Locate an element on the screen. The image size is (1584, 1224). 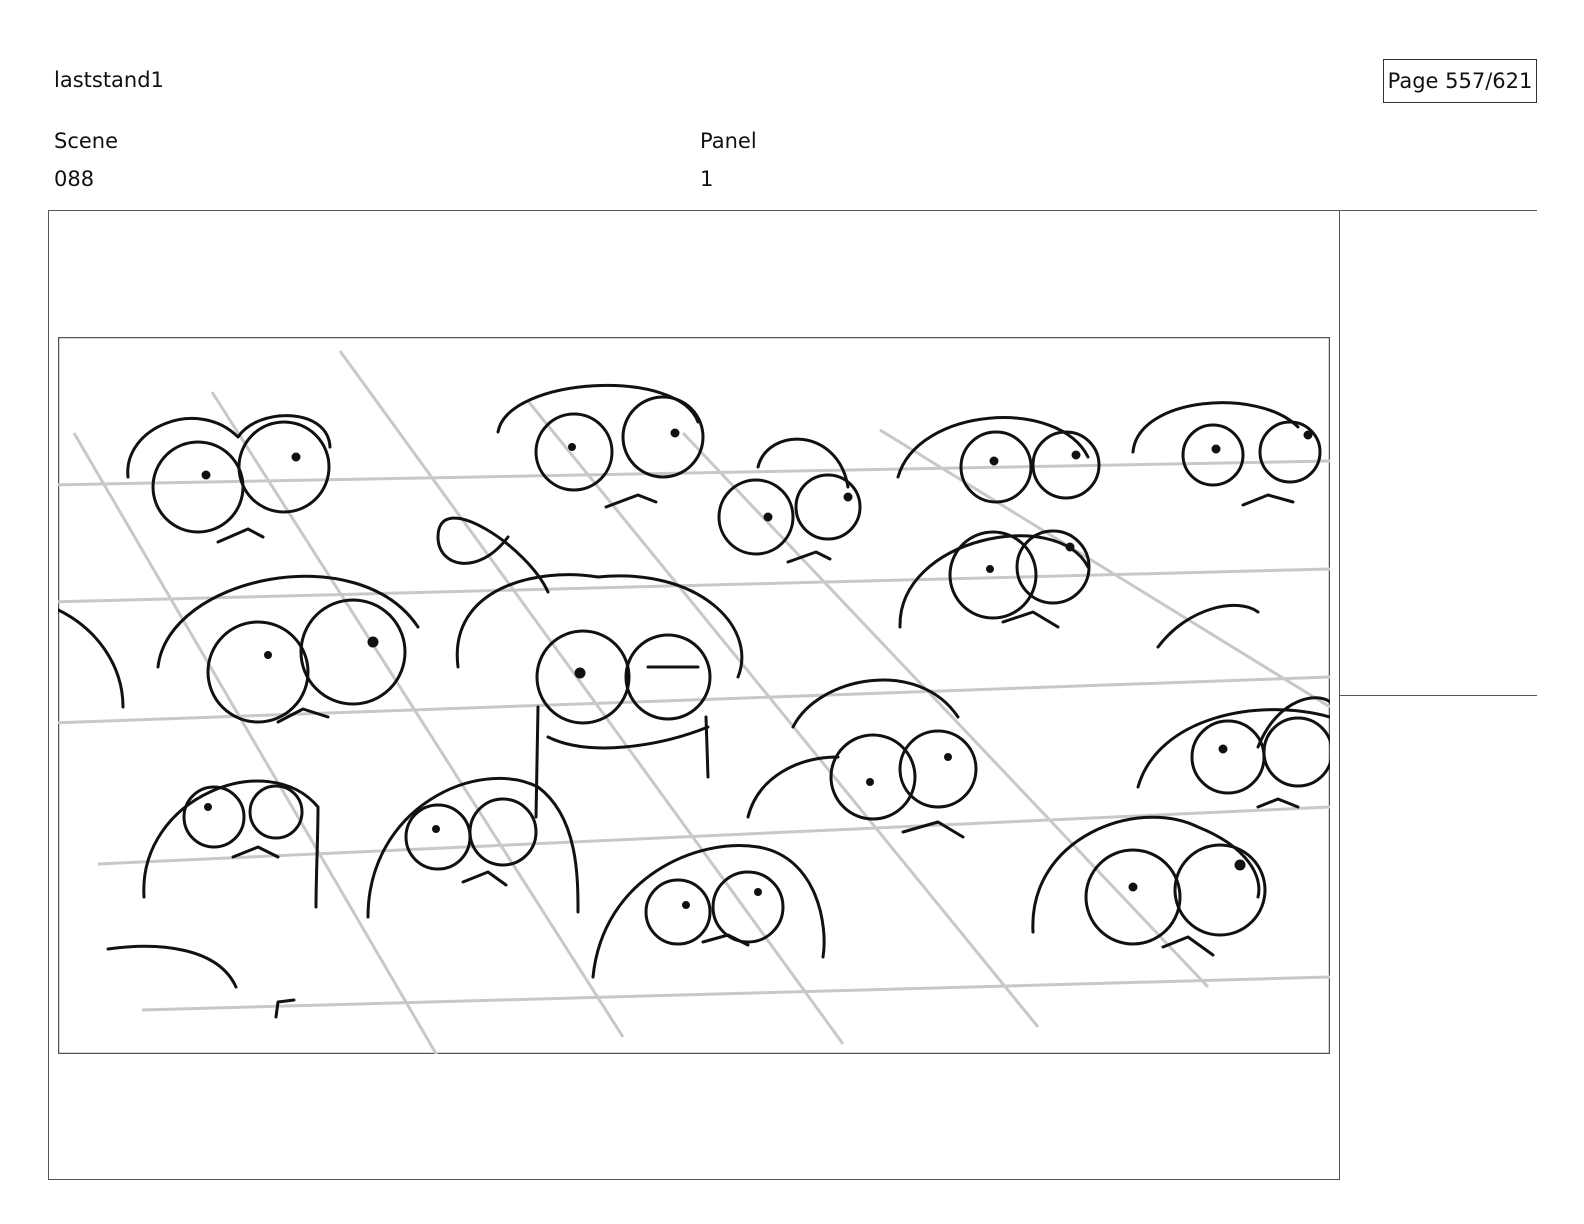
project-name: laststand1 is located at coordinates (109, 80).